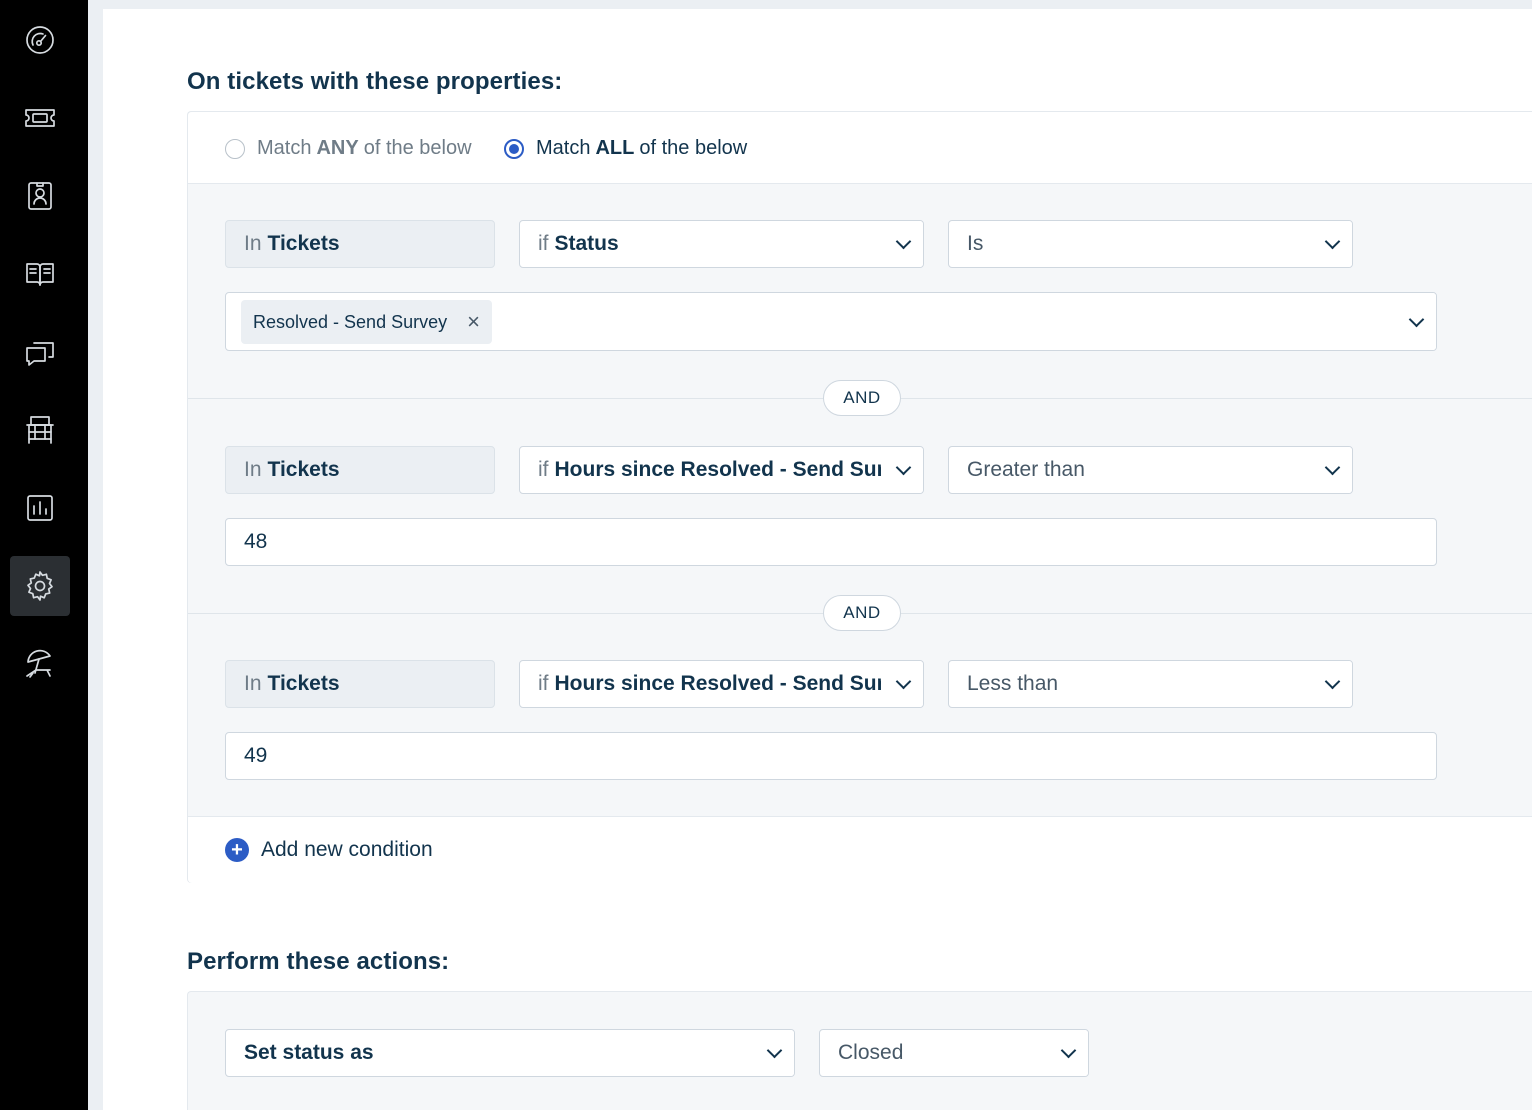 Image resolution: width=1532 pixels, height=1110 pixels. I want to click on discussions-icon, so click(40, 354).